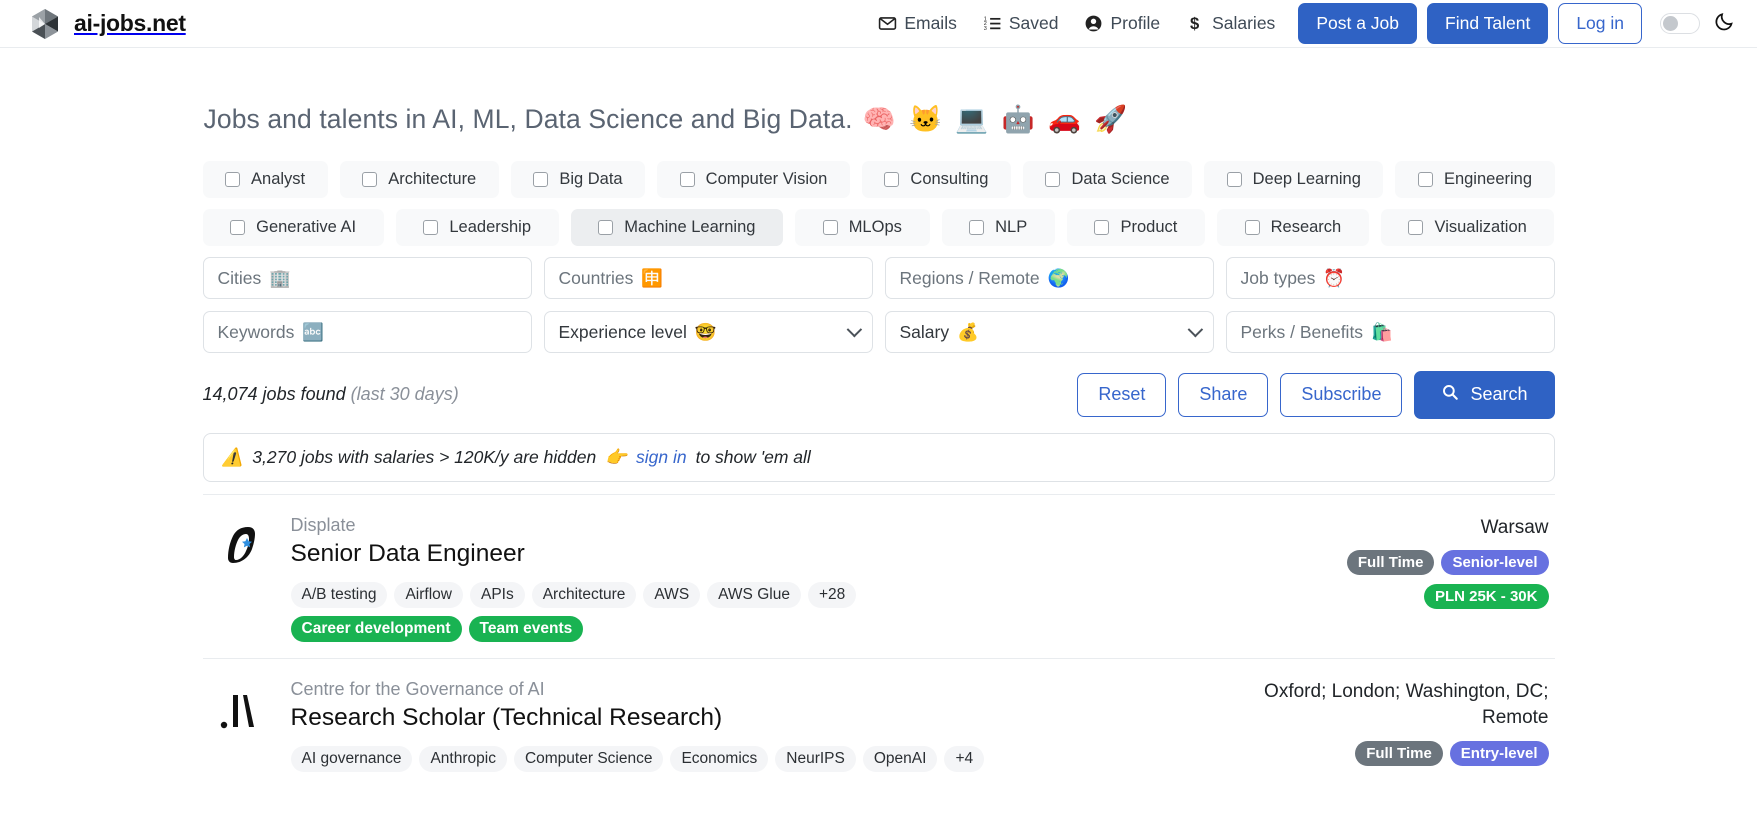  Describe the element at coordinates (1680, 23) in the screenshot. I see `dark-mode-switch` at that location.